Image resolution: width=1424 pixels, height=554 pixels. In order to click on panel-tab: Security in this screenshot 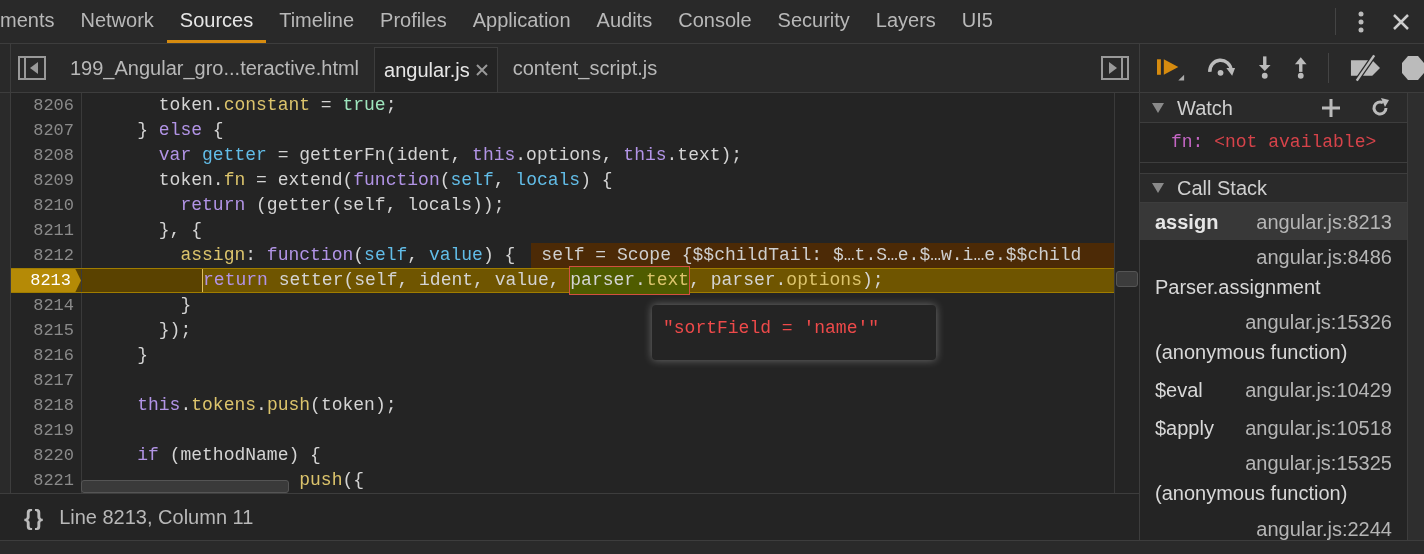, I will do `click(813, 21)`.